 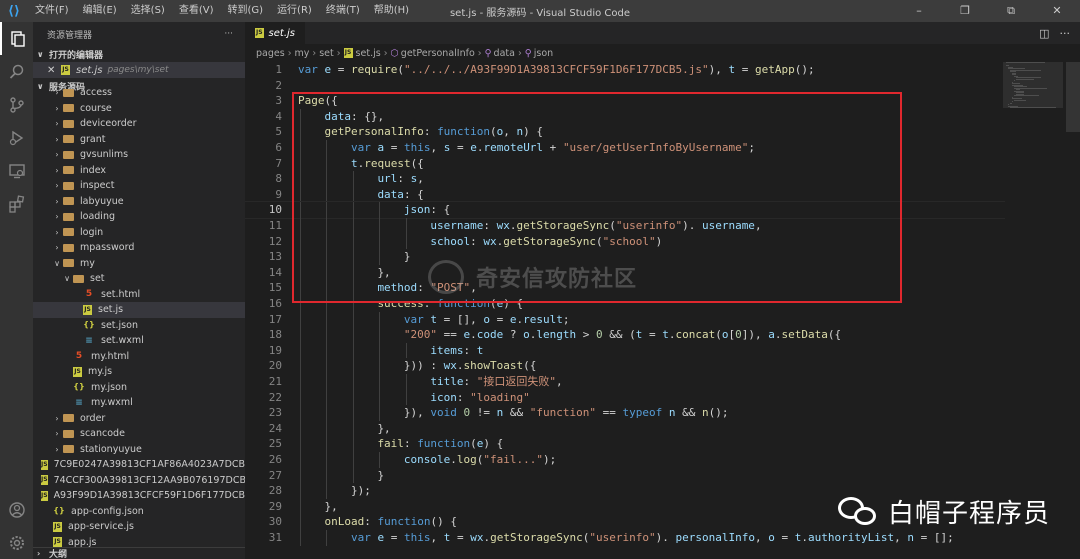 What do you see at coordinates (1073, 97) in the screenshot?
I see `scrollbar-thumb` at bounding box center [1073, 97].